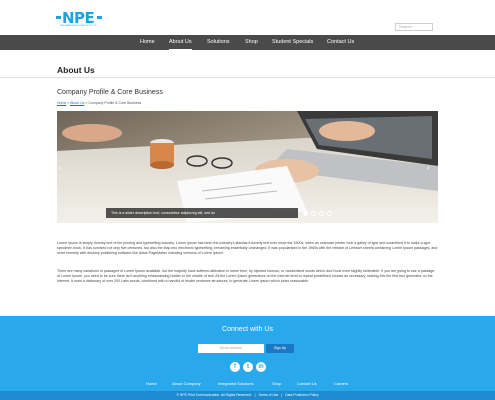 The width and height of the screenshot is (495, 400). I want to click on footer-link-shop: Shop, so click(276, 383).